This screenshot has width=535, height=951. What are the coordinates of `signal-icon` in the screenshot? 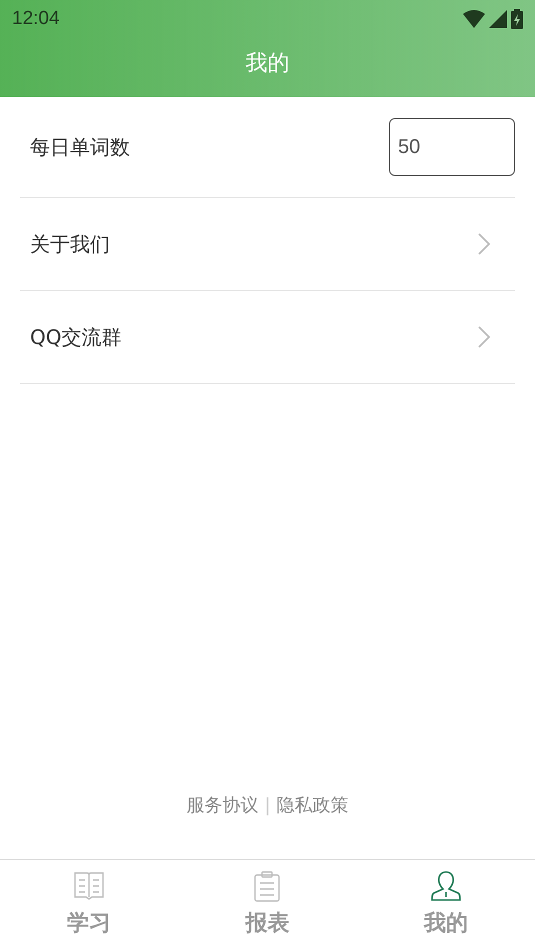 It's located at (498, 19).